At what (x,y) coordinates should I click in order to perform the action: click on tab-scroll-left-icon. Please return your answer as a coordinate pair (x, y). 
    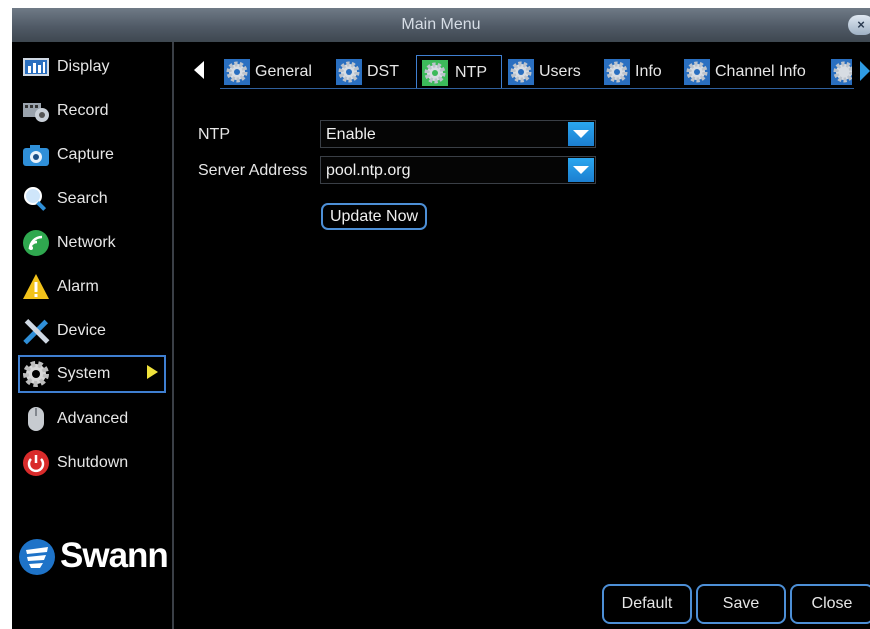
    Looking at the image, I should click on (199, 70).